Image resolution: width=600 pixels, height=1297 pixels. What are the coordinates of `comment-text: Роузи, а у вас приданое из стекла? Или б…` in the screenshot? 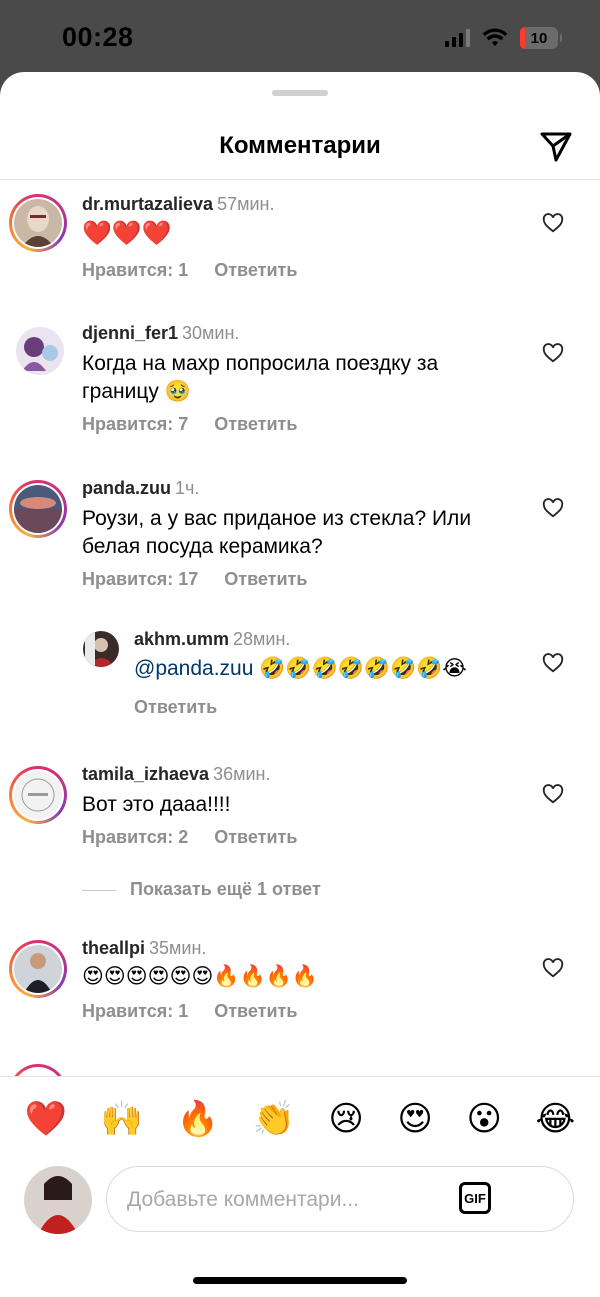 It's located at (277, 532).